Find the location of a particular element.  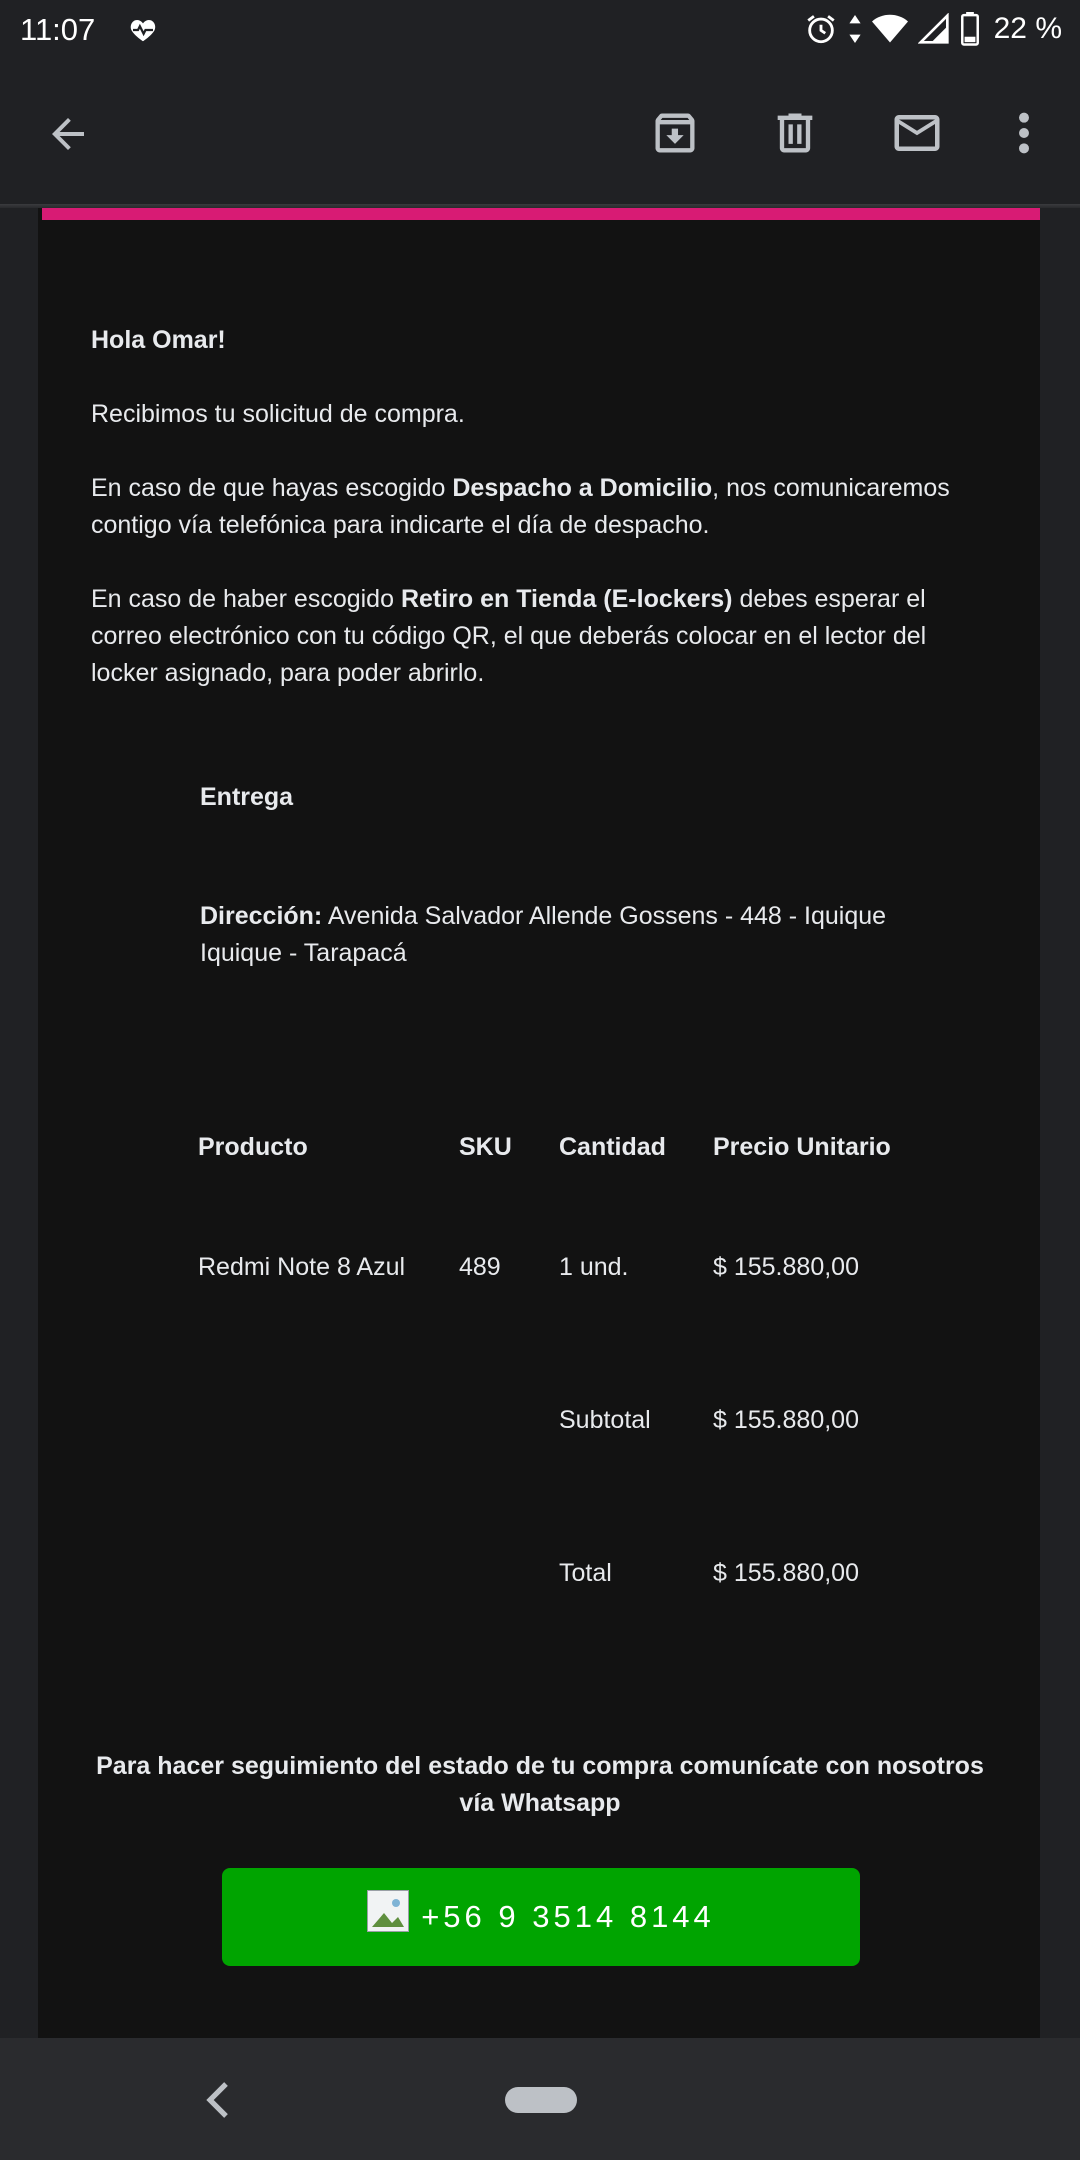

table-cell-sku: 489 is located at coordinates (480, 1267).